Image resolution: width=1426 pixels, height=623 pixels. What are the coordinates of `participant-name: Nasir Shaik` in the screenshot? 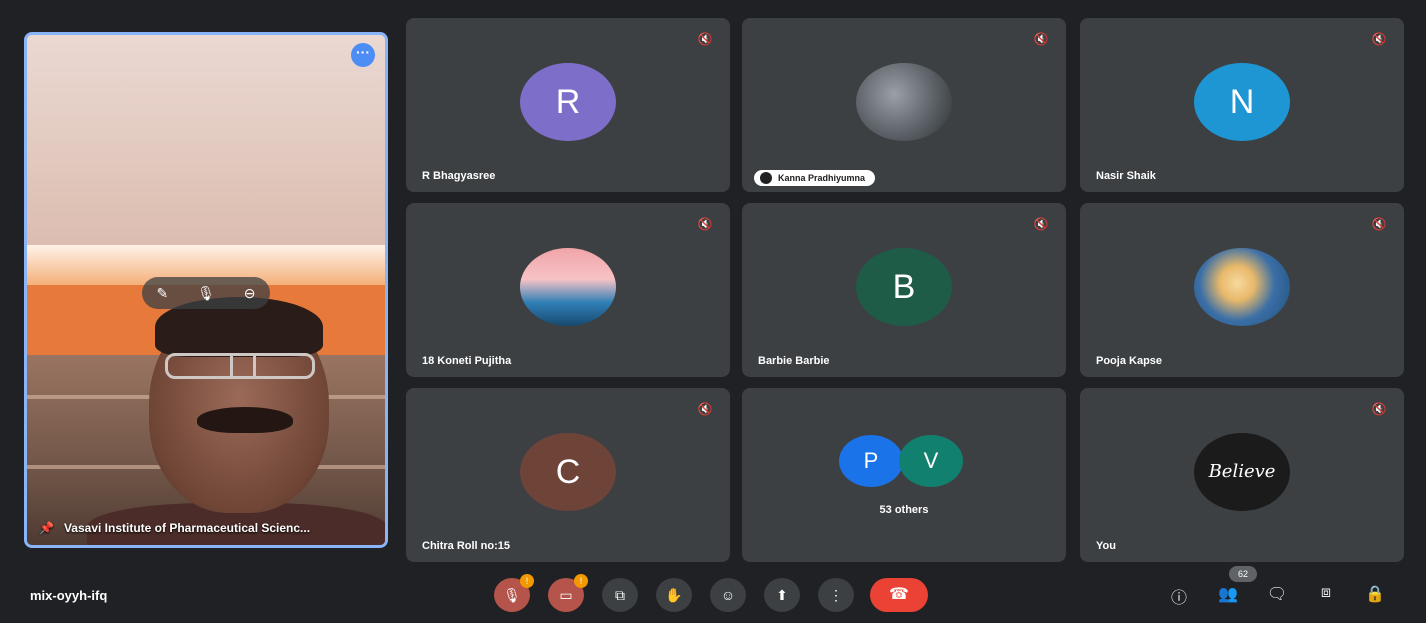 It's located at (1126, 176).